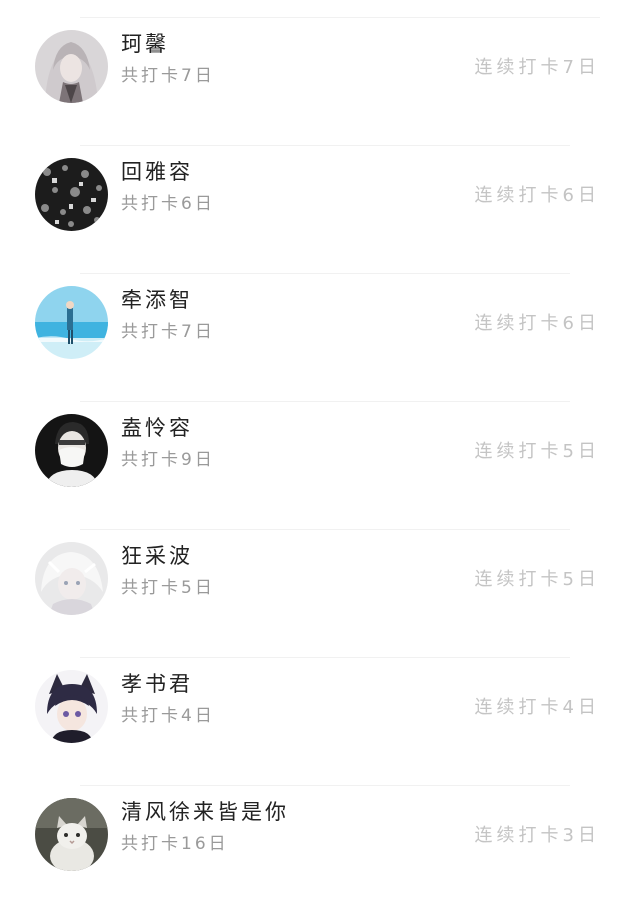 This screenshot has height=907, width=640. I want to click on user-name: 狂采波, so click(157, 556).